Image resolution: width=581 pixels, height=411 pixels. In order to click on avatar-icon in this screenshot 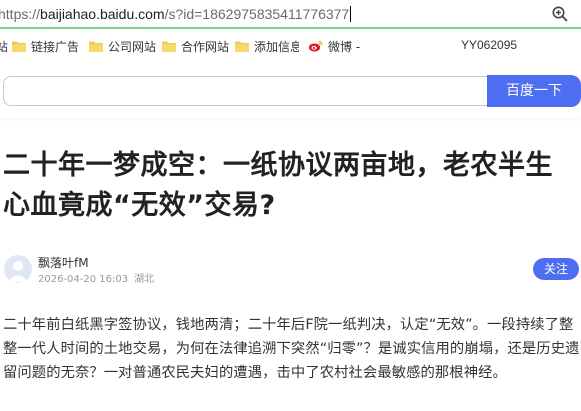, I will do `click(18, 271)`.